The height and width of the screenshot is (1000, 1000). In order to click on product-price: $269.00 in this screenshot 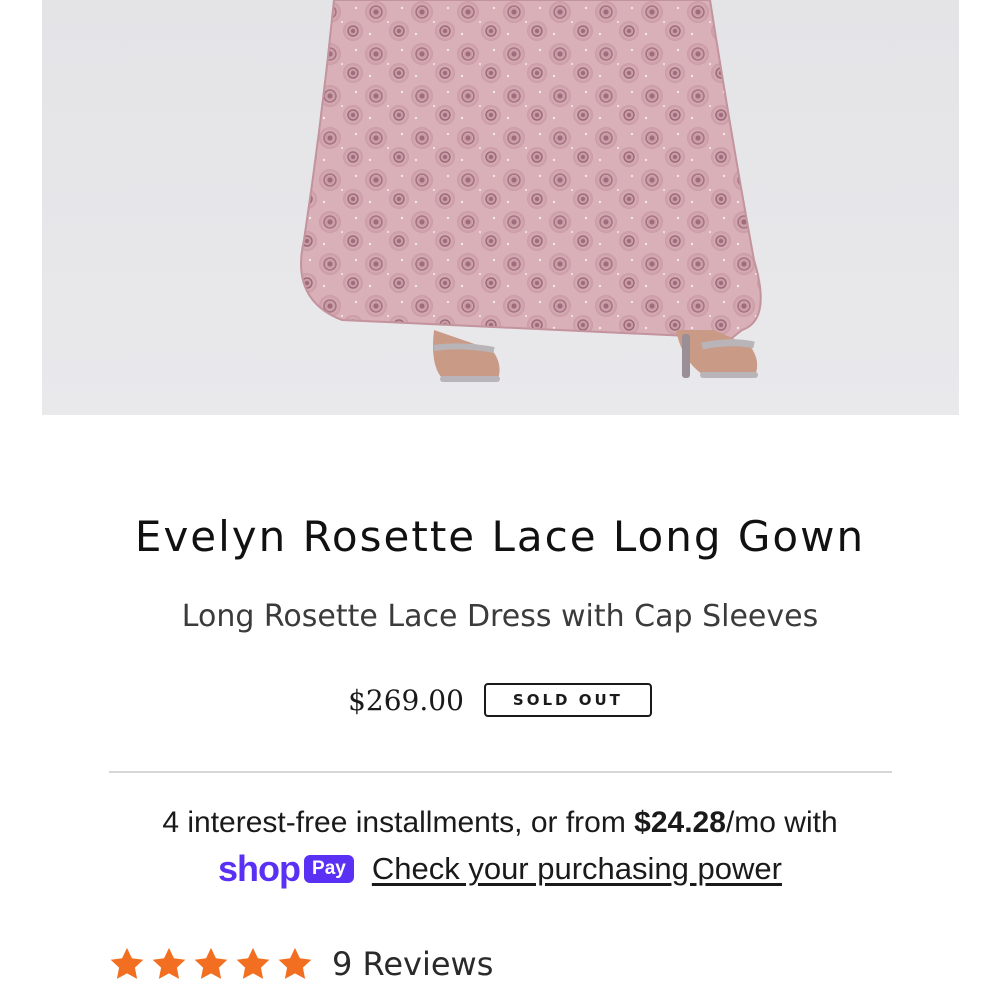, I will do `click(406, 700)`.